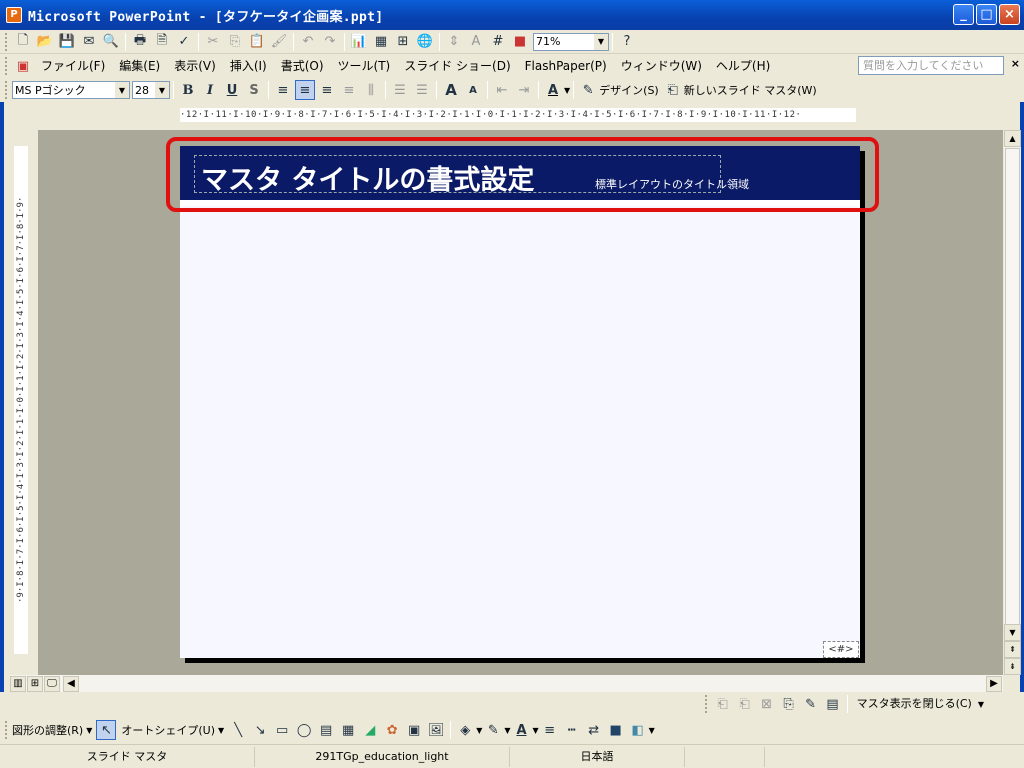 The height and width of the screenshot is (768, 1024). I want to click on next-slide-icon: ⇟, so click(1012, 666).